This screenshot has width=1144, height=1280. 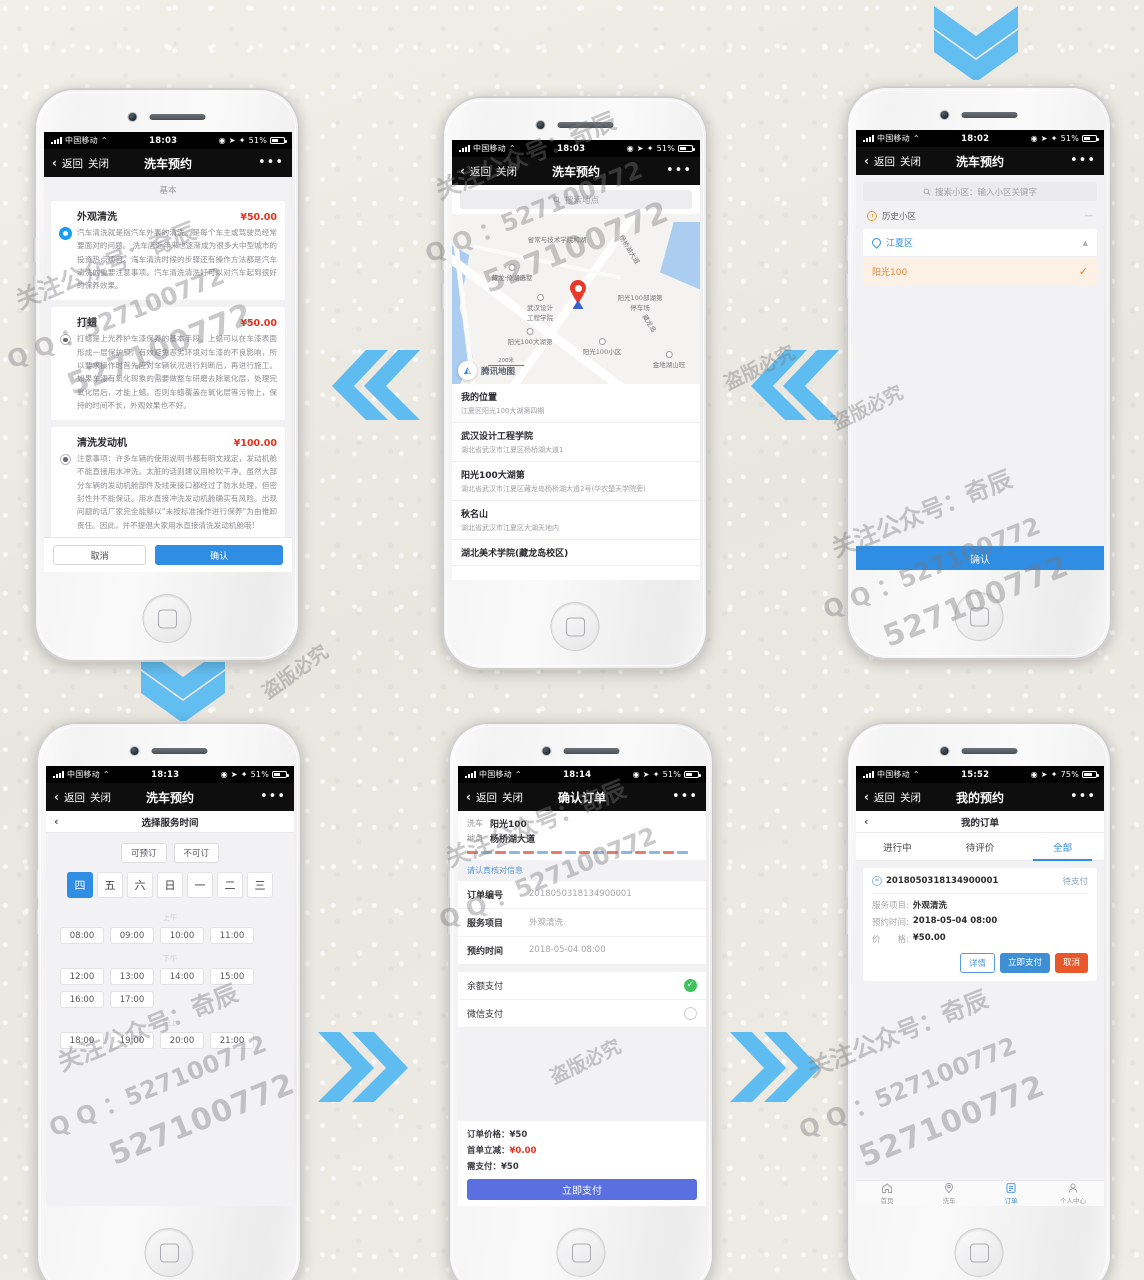 What do you see at coordinates (1069, 774) in the screenshot?
I see `battery-percent: 75%` at bounding box center [1069, 774].